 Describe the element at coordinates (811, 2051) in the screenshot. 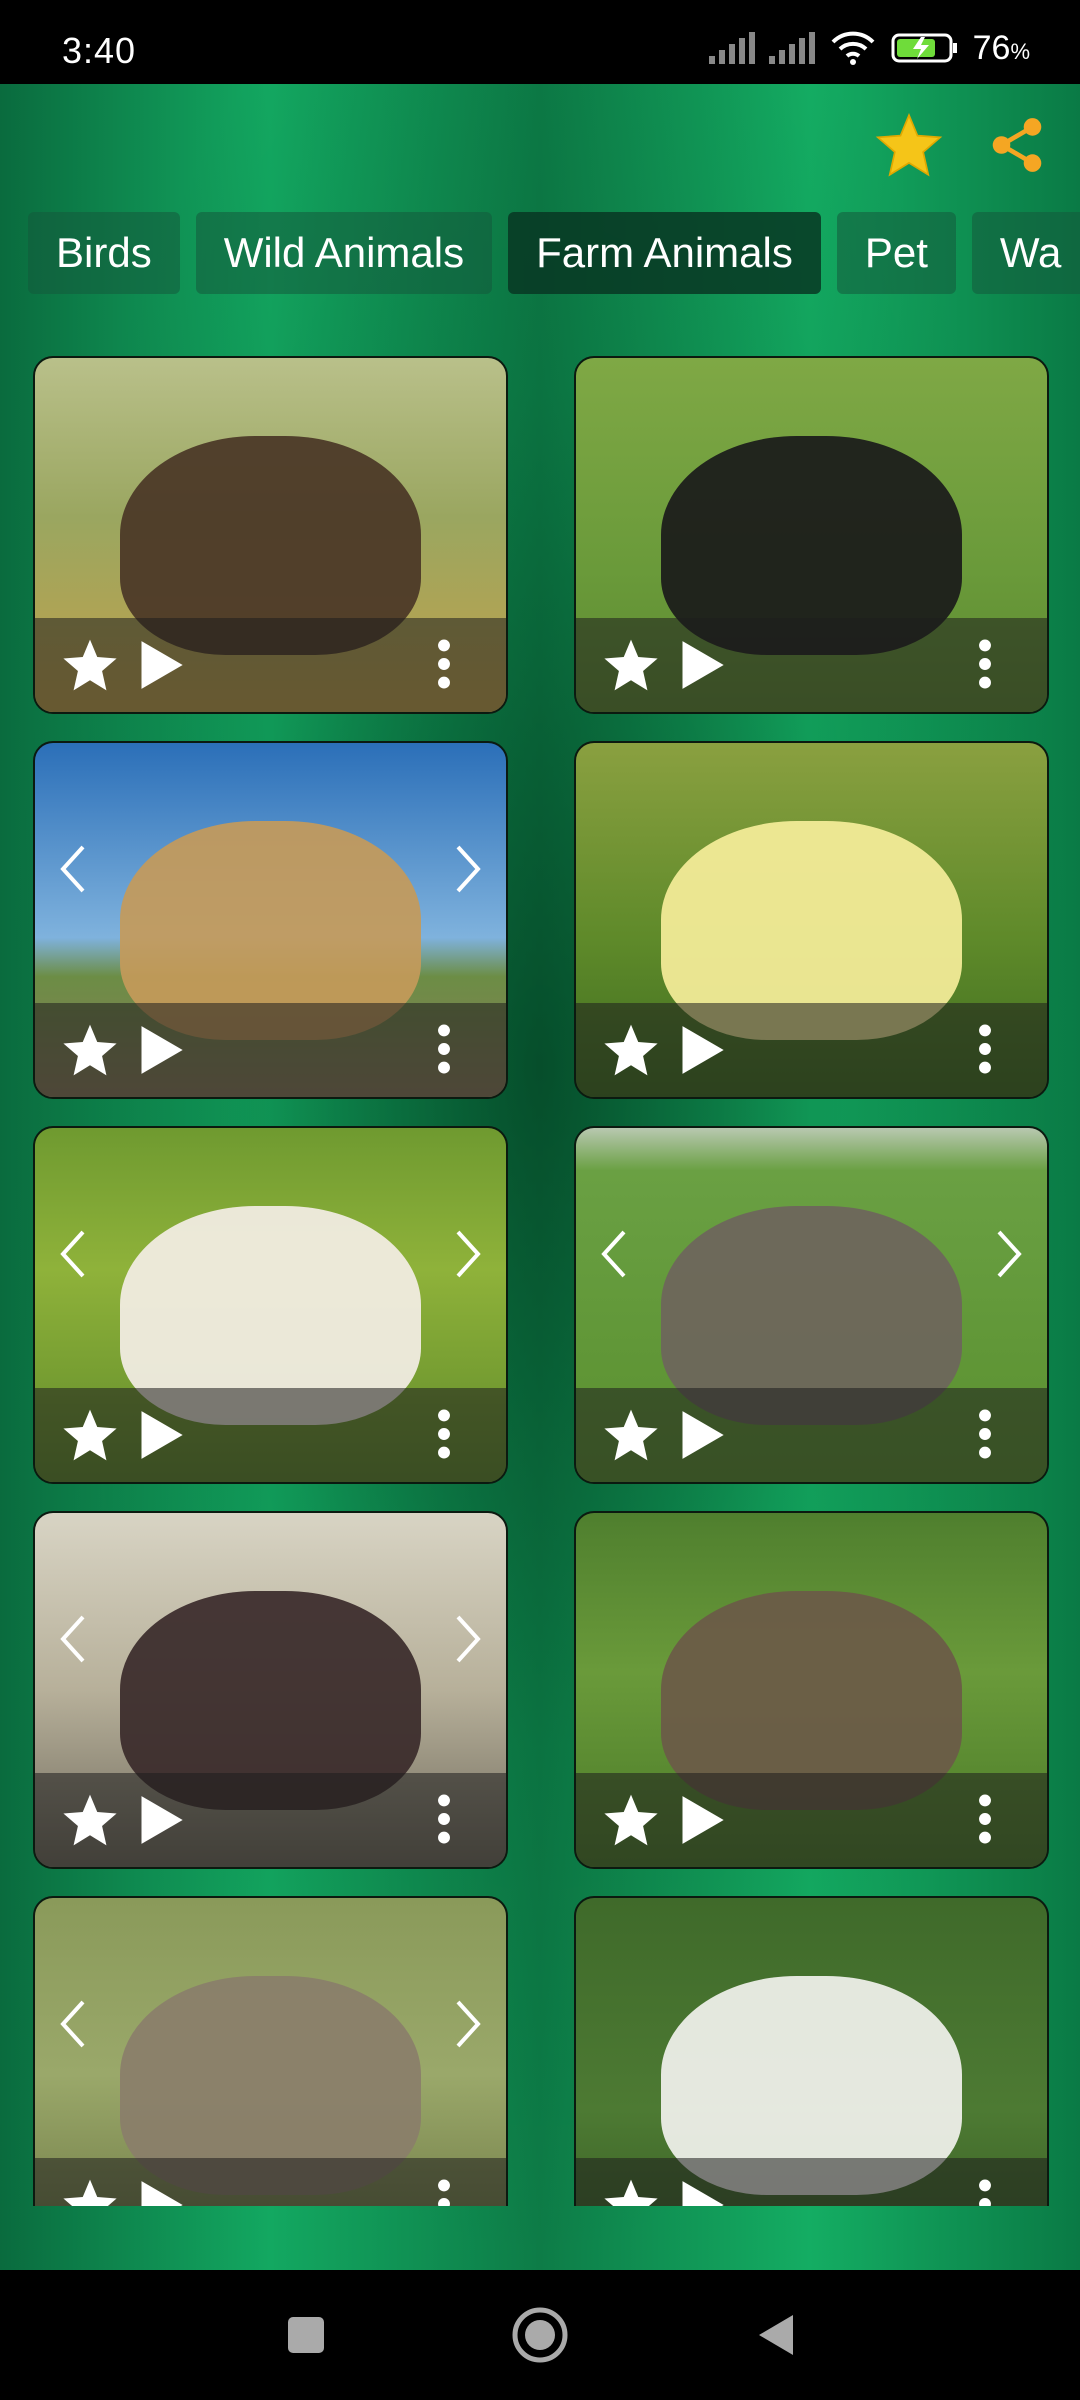

I see `animal-card-white-goose` at that location.